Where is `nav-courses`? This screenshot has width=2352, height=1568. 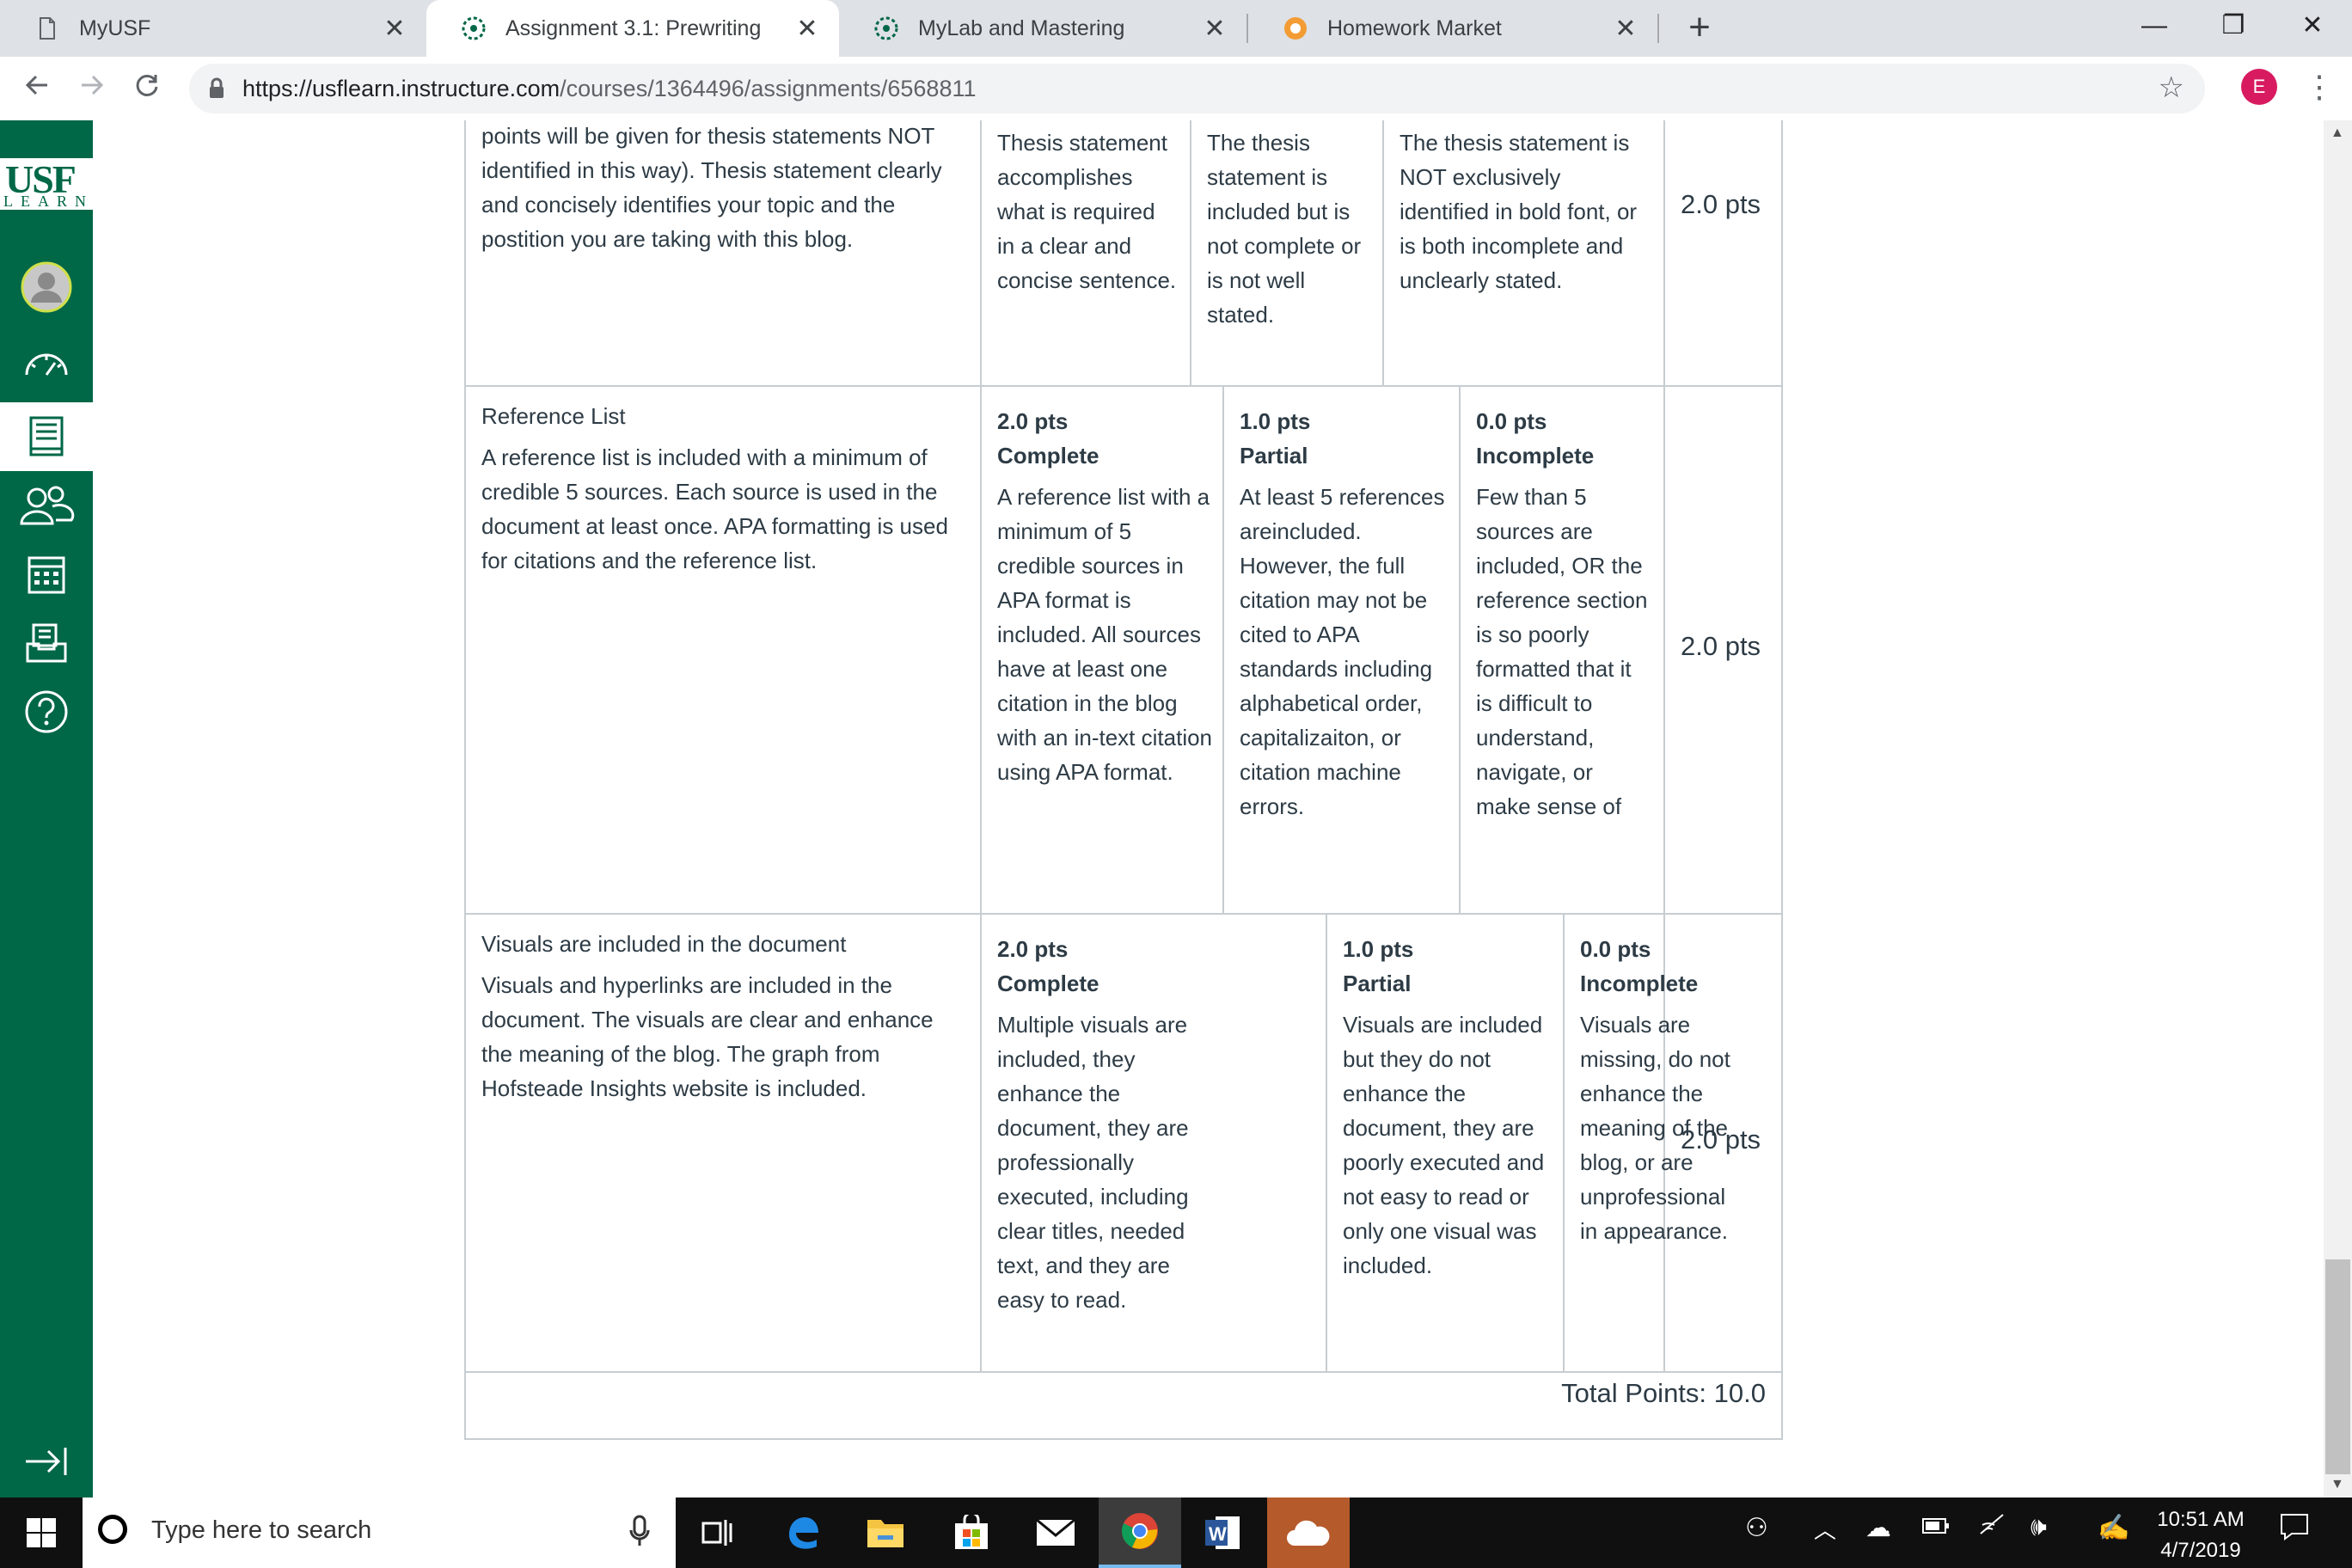
nav-courses is located at coordinates (46, 436).